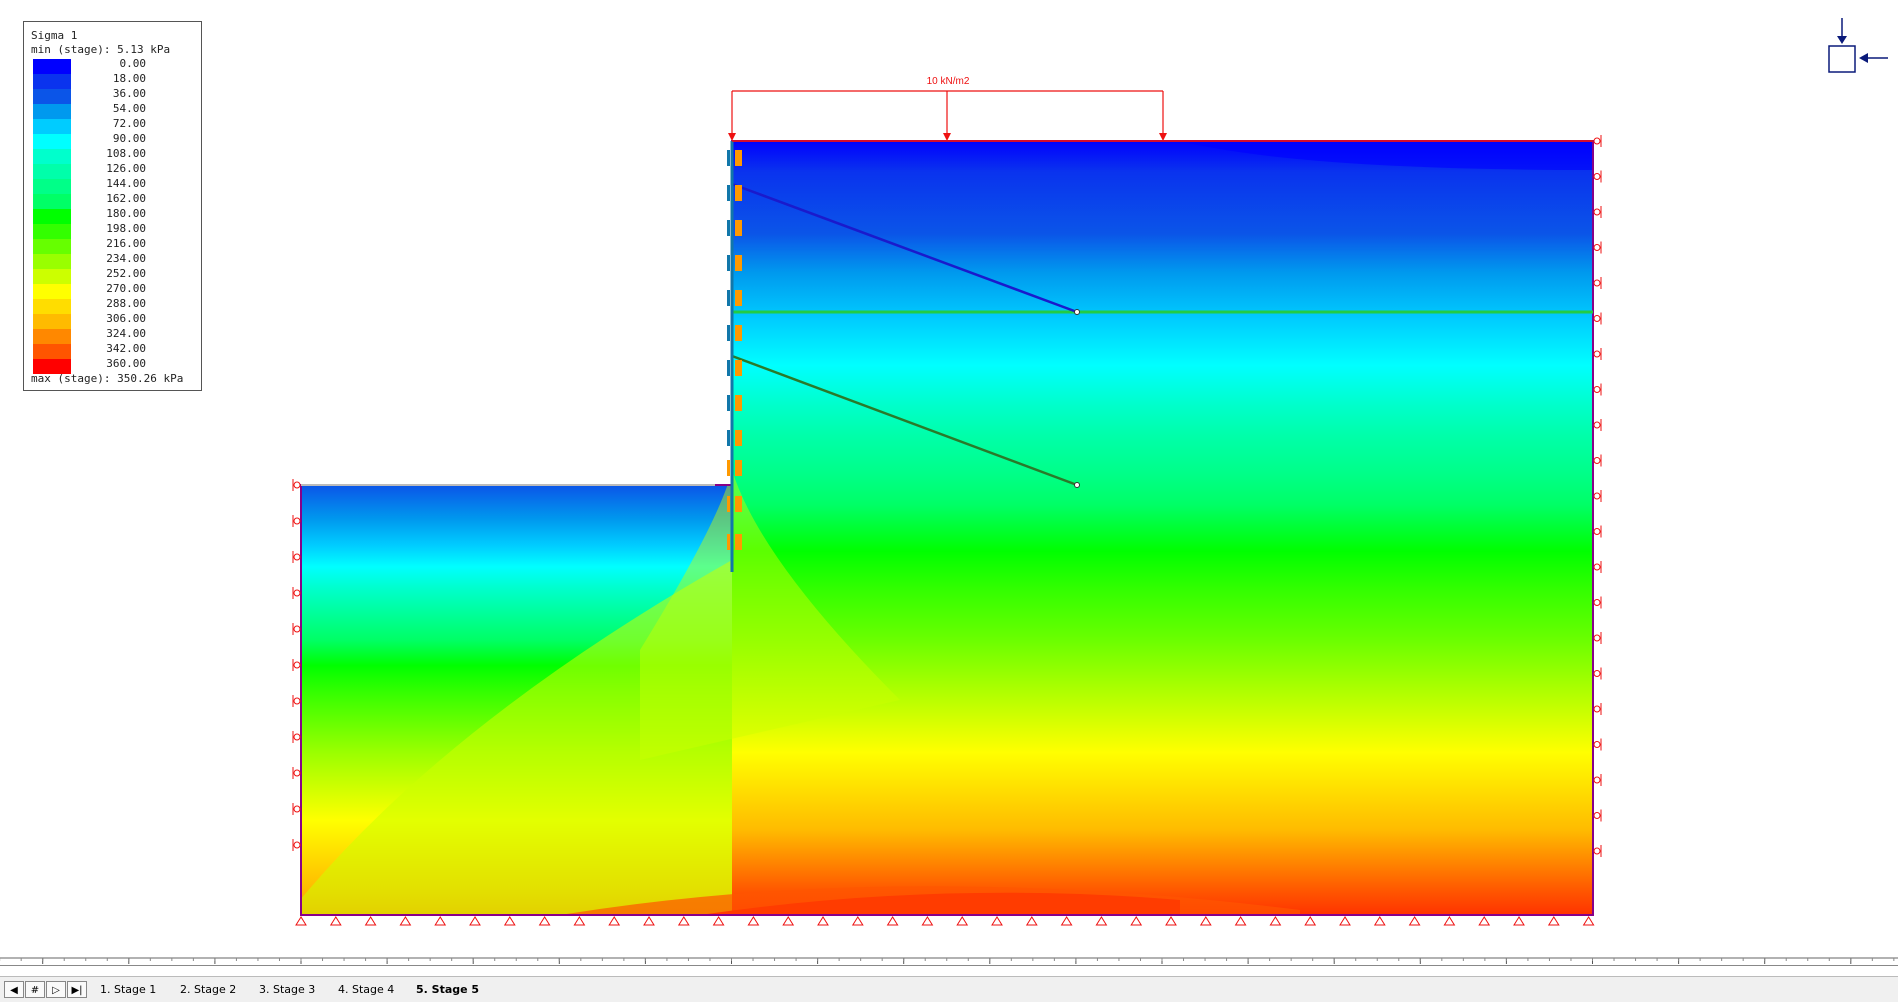 The height and width of the screenshot is (1002, 1898). What do you see at coordinates (126, 348) in the screenshot?
I see `legend-value: 342.00` at bounding box center [126, 348].